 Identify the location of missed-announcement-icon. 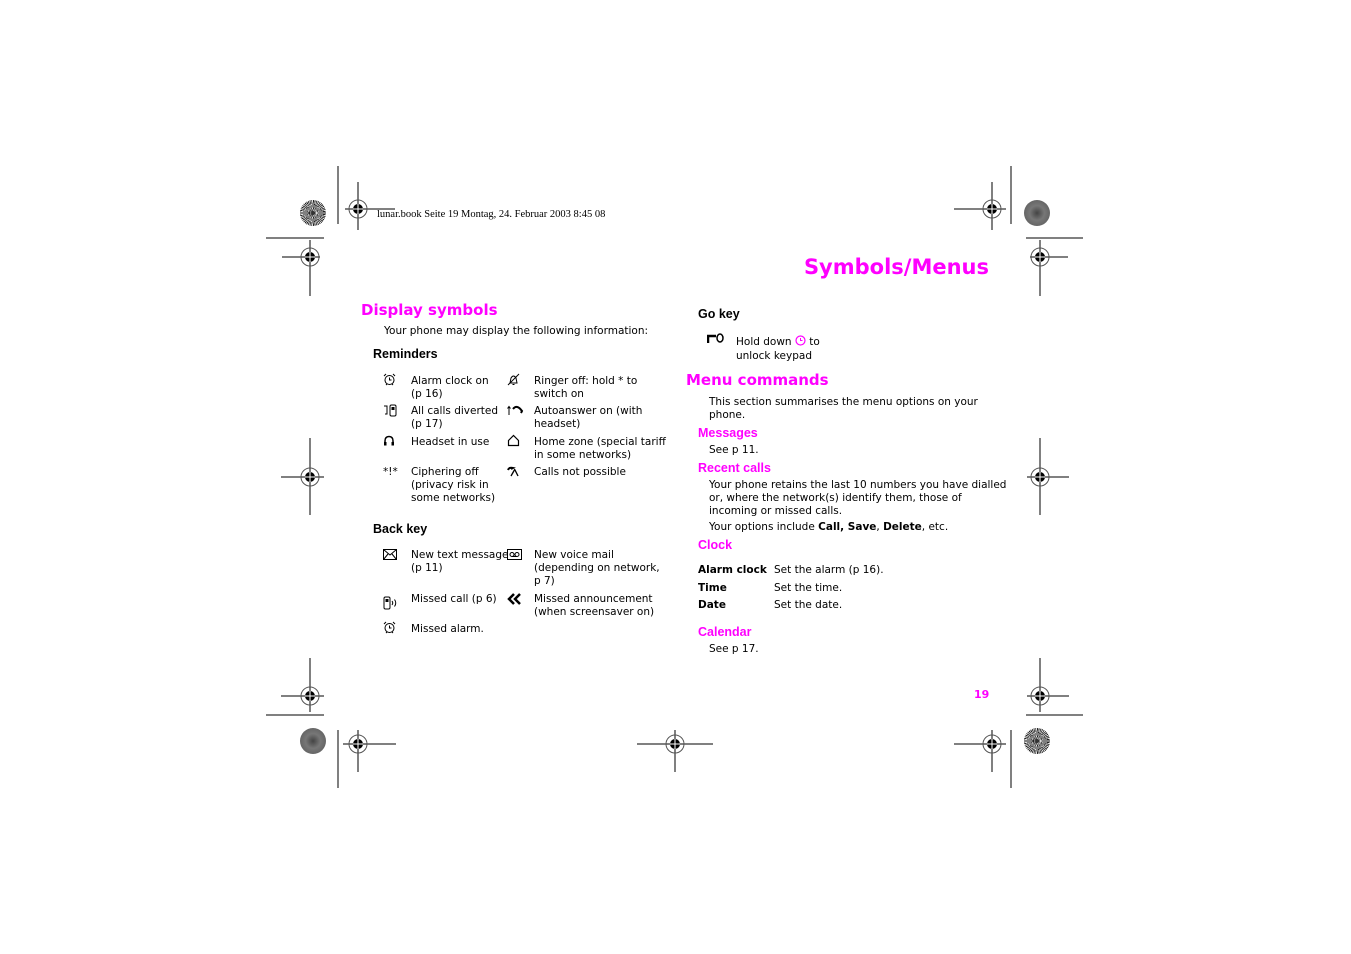
(514, 600).